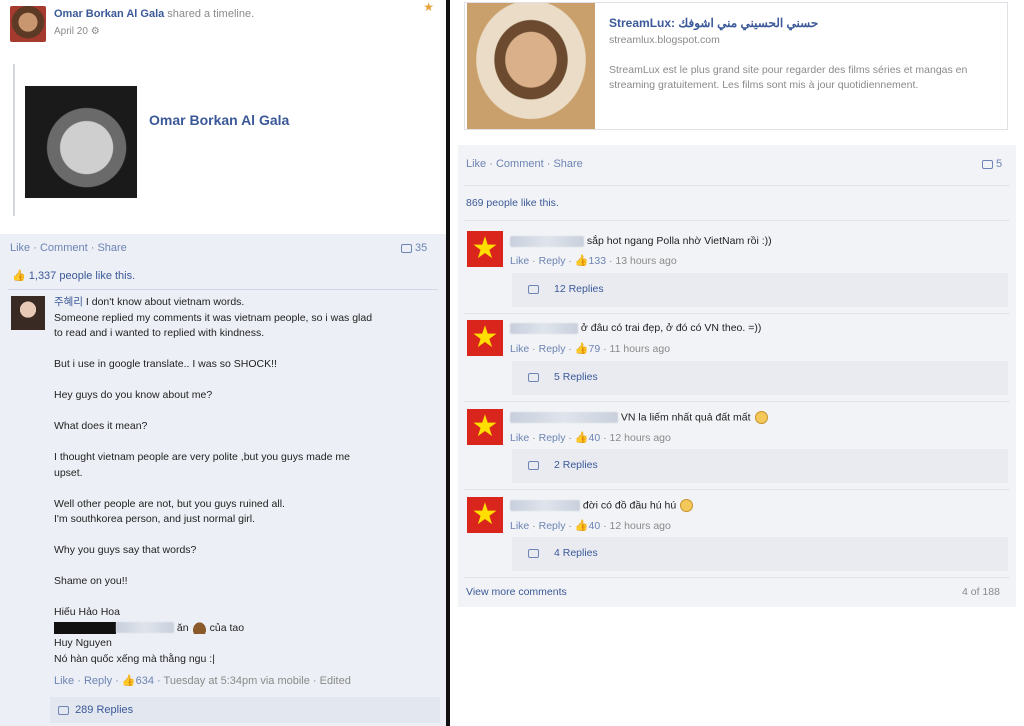 The width and height of the screenshot is (1024, 726). I want to click on comment-text-line: ở đâu có trai đẹp, ở đó có VN theo. =)), so click(635, 328).